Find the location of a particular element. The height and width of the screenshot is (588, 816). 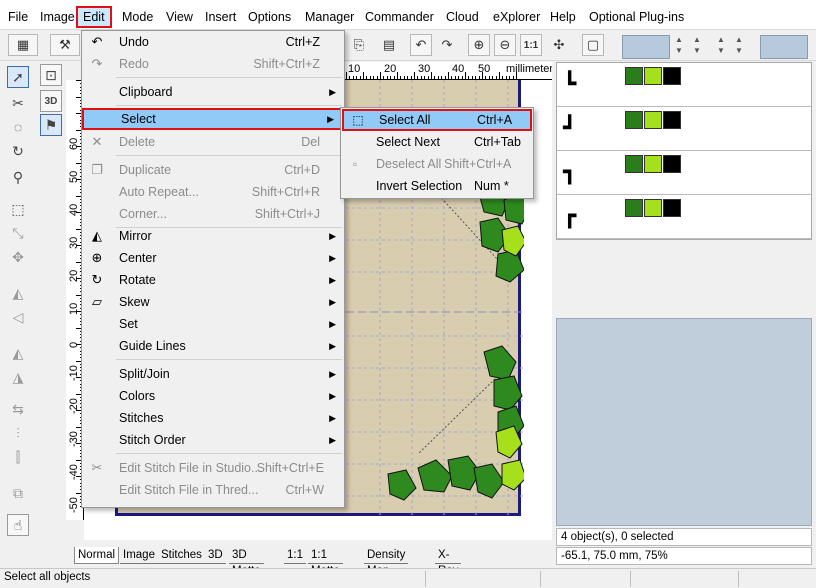

ruler-label: -50 is located at coordinates (74, 505).